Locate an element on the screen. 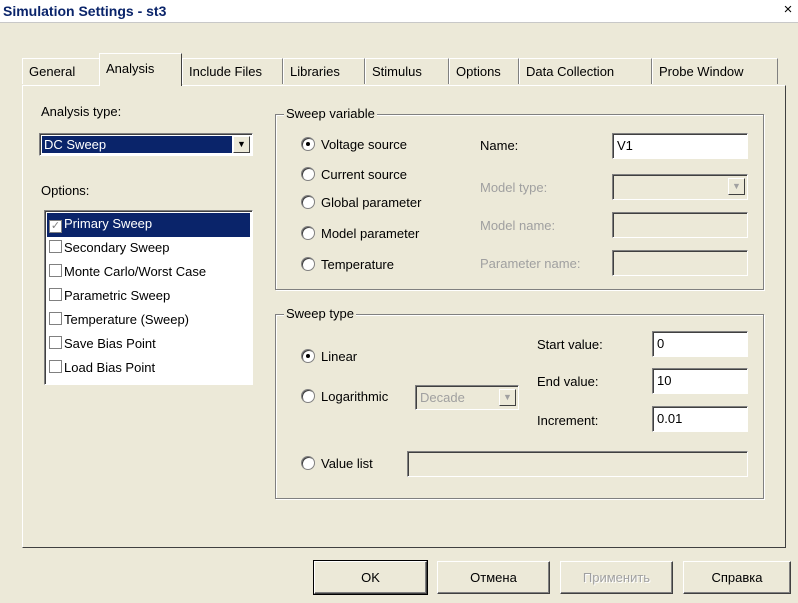 This screenshot has height=603, width=798. list-item: Save Bias Point is located at coordinates (148, 345).